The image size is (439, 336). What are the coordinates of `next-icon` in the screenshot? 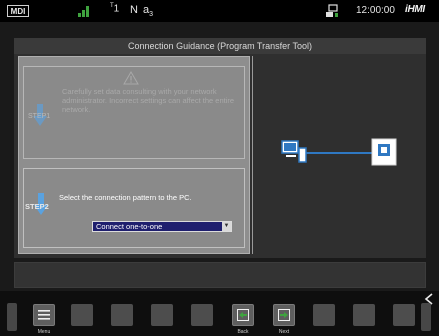 It's located at (284, 315).